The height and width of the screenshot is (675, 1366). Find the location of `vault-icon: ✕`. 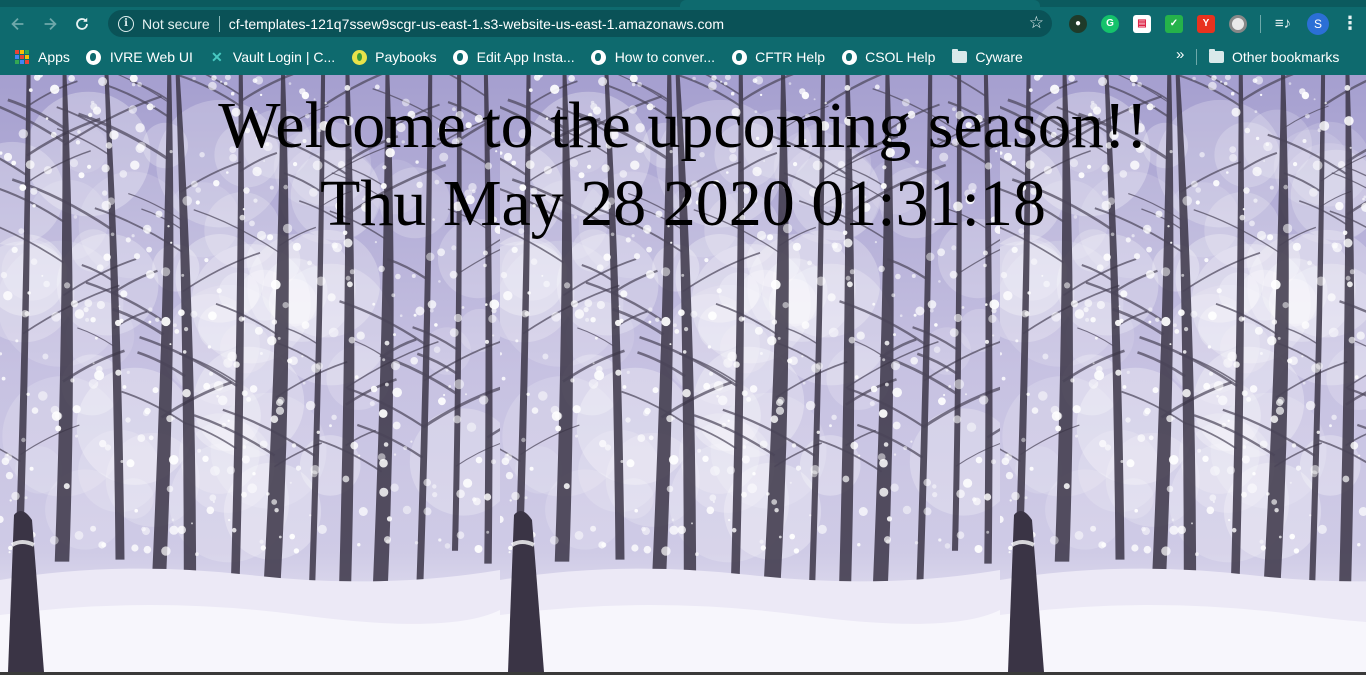

vault-icon: ✕ is located at coordinates (217, 56).